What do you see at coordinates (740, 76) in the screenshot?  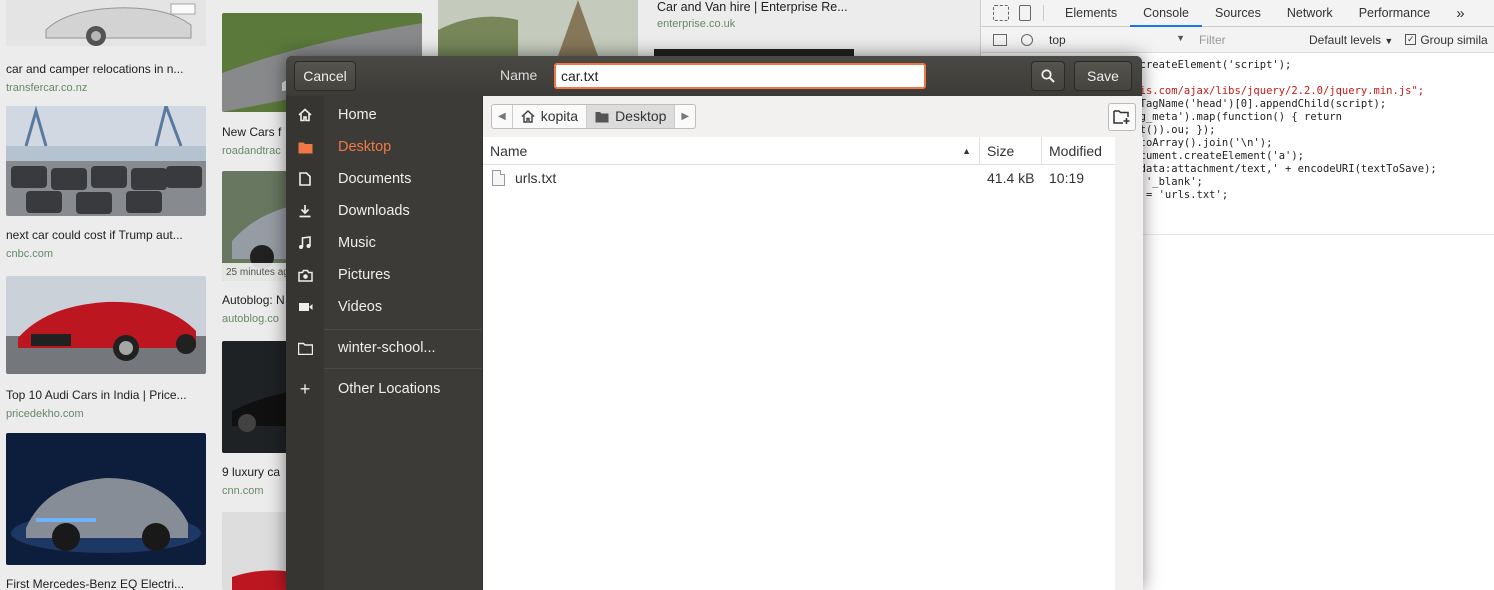 I see `filename-input: car.txt` at bounding box center [740, 76].